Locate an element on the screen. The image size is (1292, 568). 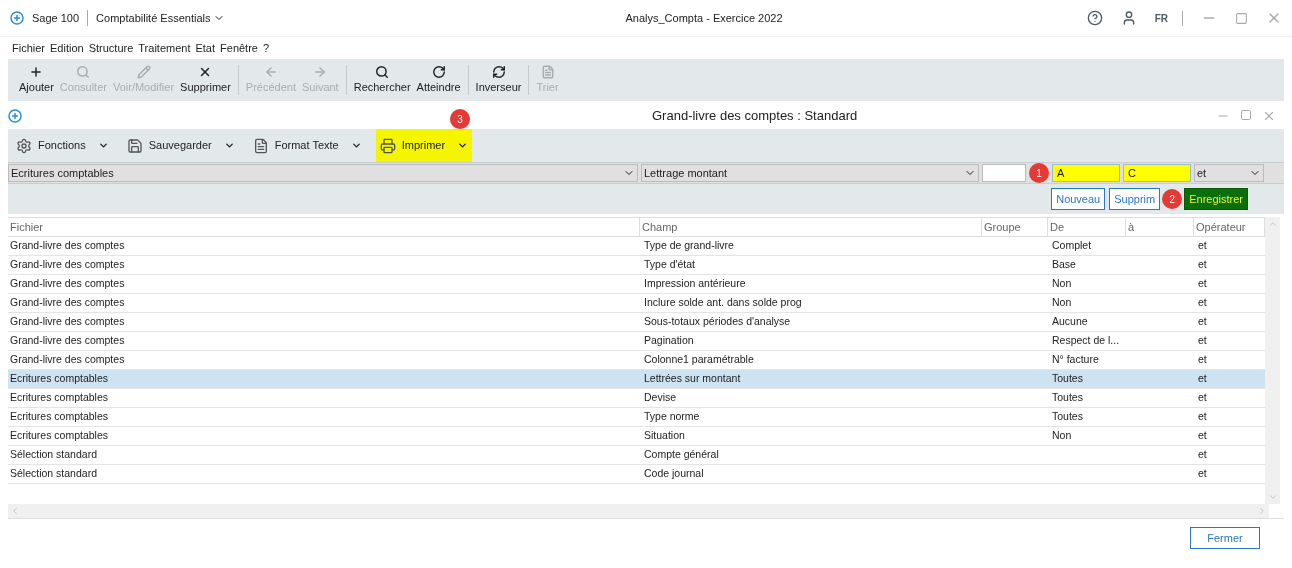
table-cell-text: Situation is located at coordinates (664, 436).